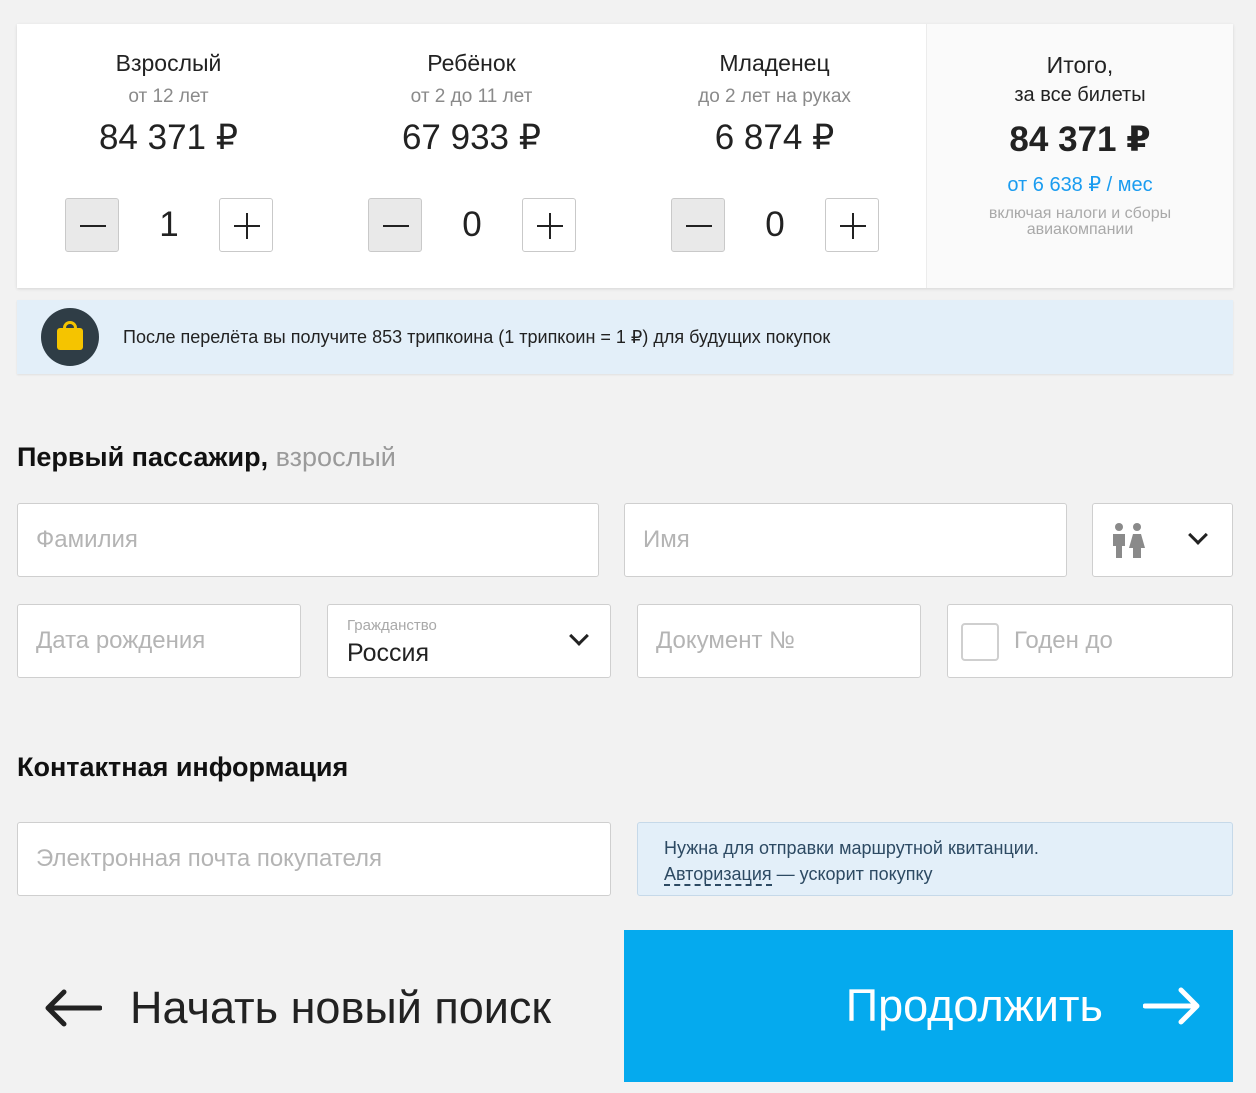  Describe the element at coordinates (1171, 1006) in the screenshot. I see `arrow-right-icon` at that location.